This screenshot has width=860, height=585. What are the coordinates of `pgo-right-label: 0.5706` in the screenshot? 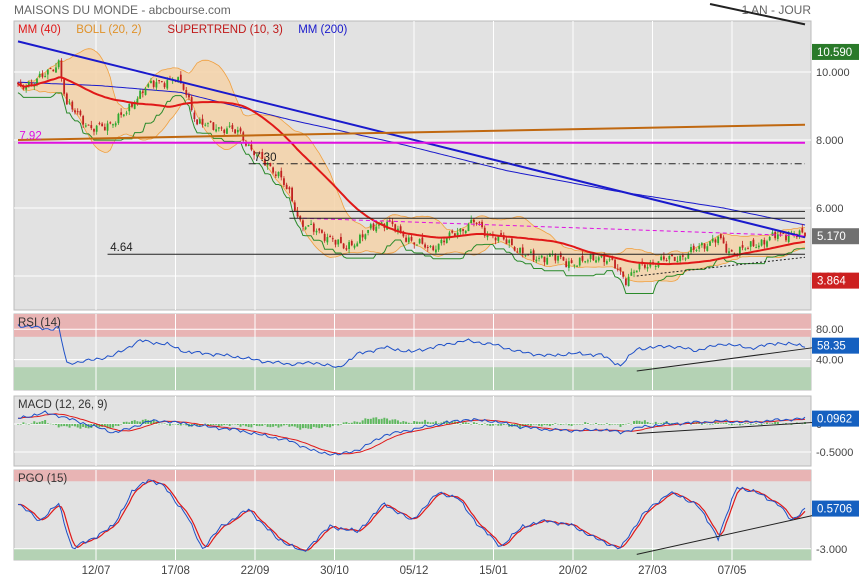 It's located at (834, 510).